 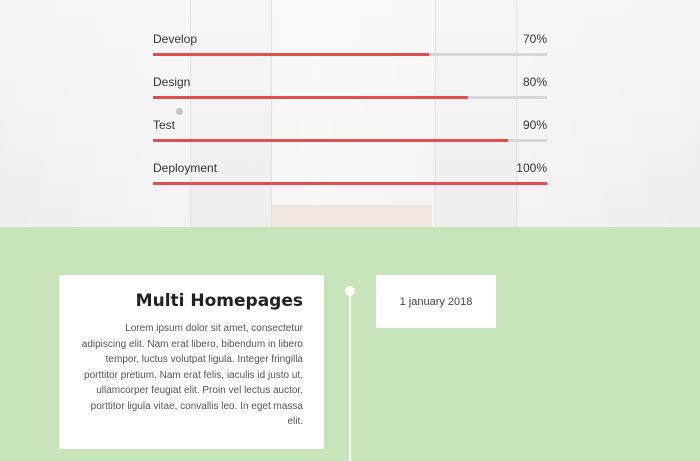 What do you see at coordinates (185, 168) in the screenshot?
I see `skill-label: Deployment` at bounding box center [185, 168].